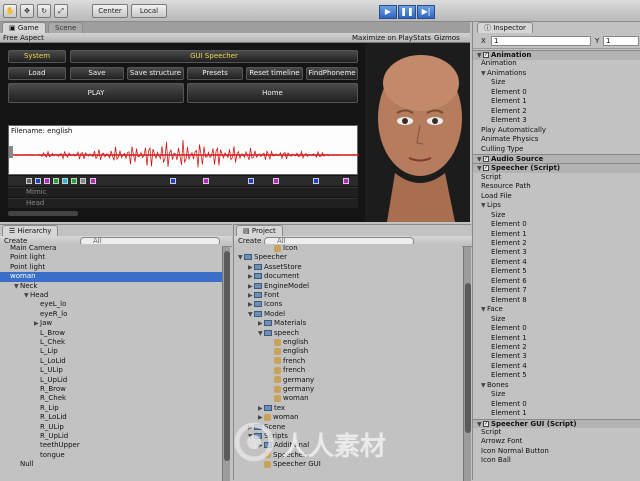 This screenshot has height=481, width=640. Describe the element at coordinates (556, 197) in the screenshot. I see `inspector-field: Load File` at that location.